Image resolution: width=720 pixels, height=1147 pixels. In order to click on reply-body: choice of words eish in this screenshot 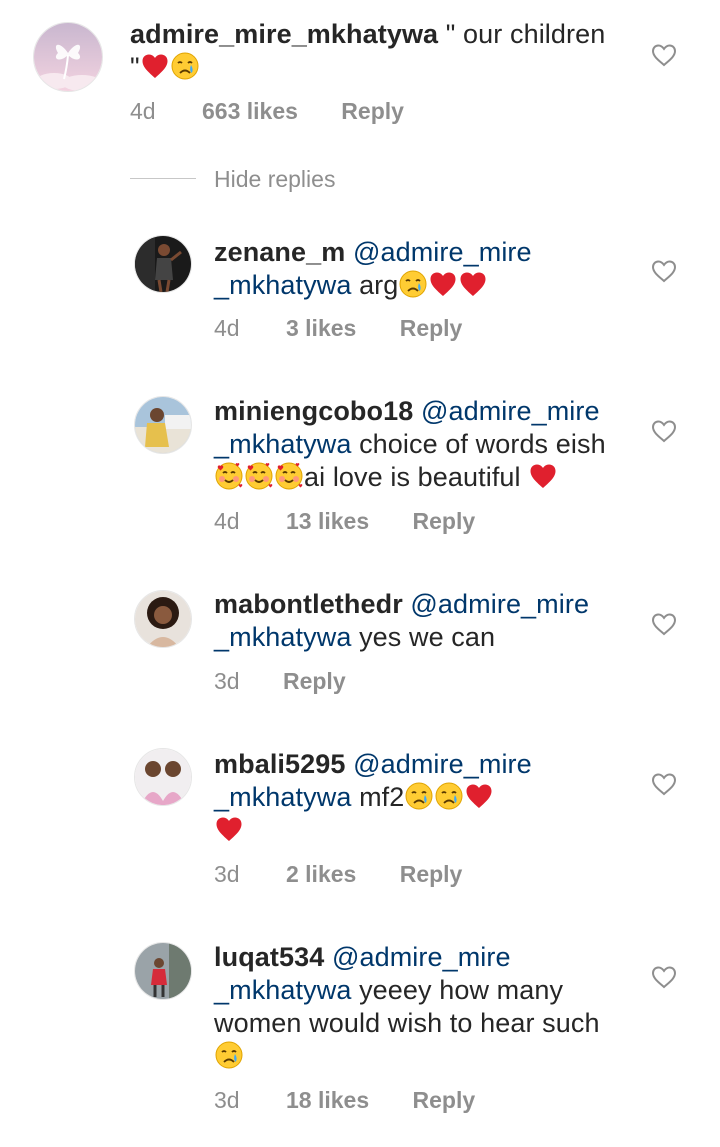, I will do `click(478, 444)`.